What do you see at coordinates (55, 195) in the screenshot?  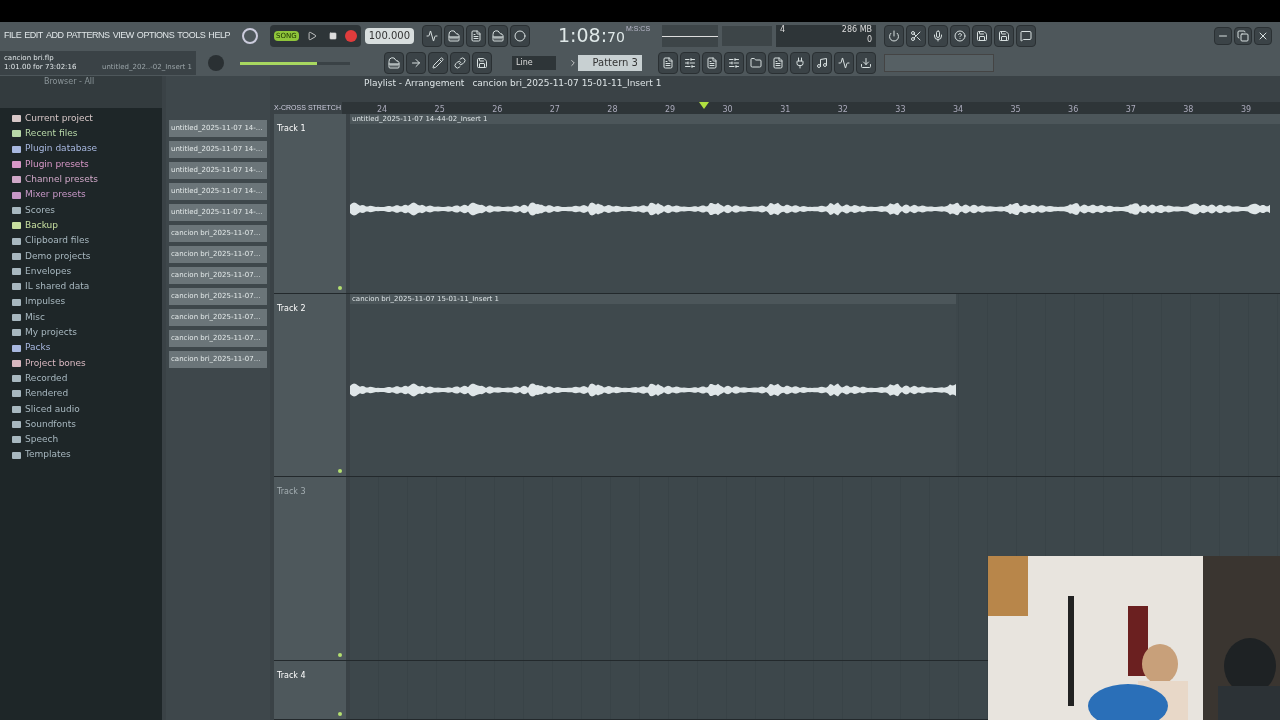 I see `browser-item-label: Mixer presets` at bounding box center [55, 195].